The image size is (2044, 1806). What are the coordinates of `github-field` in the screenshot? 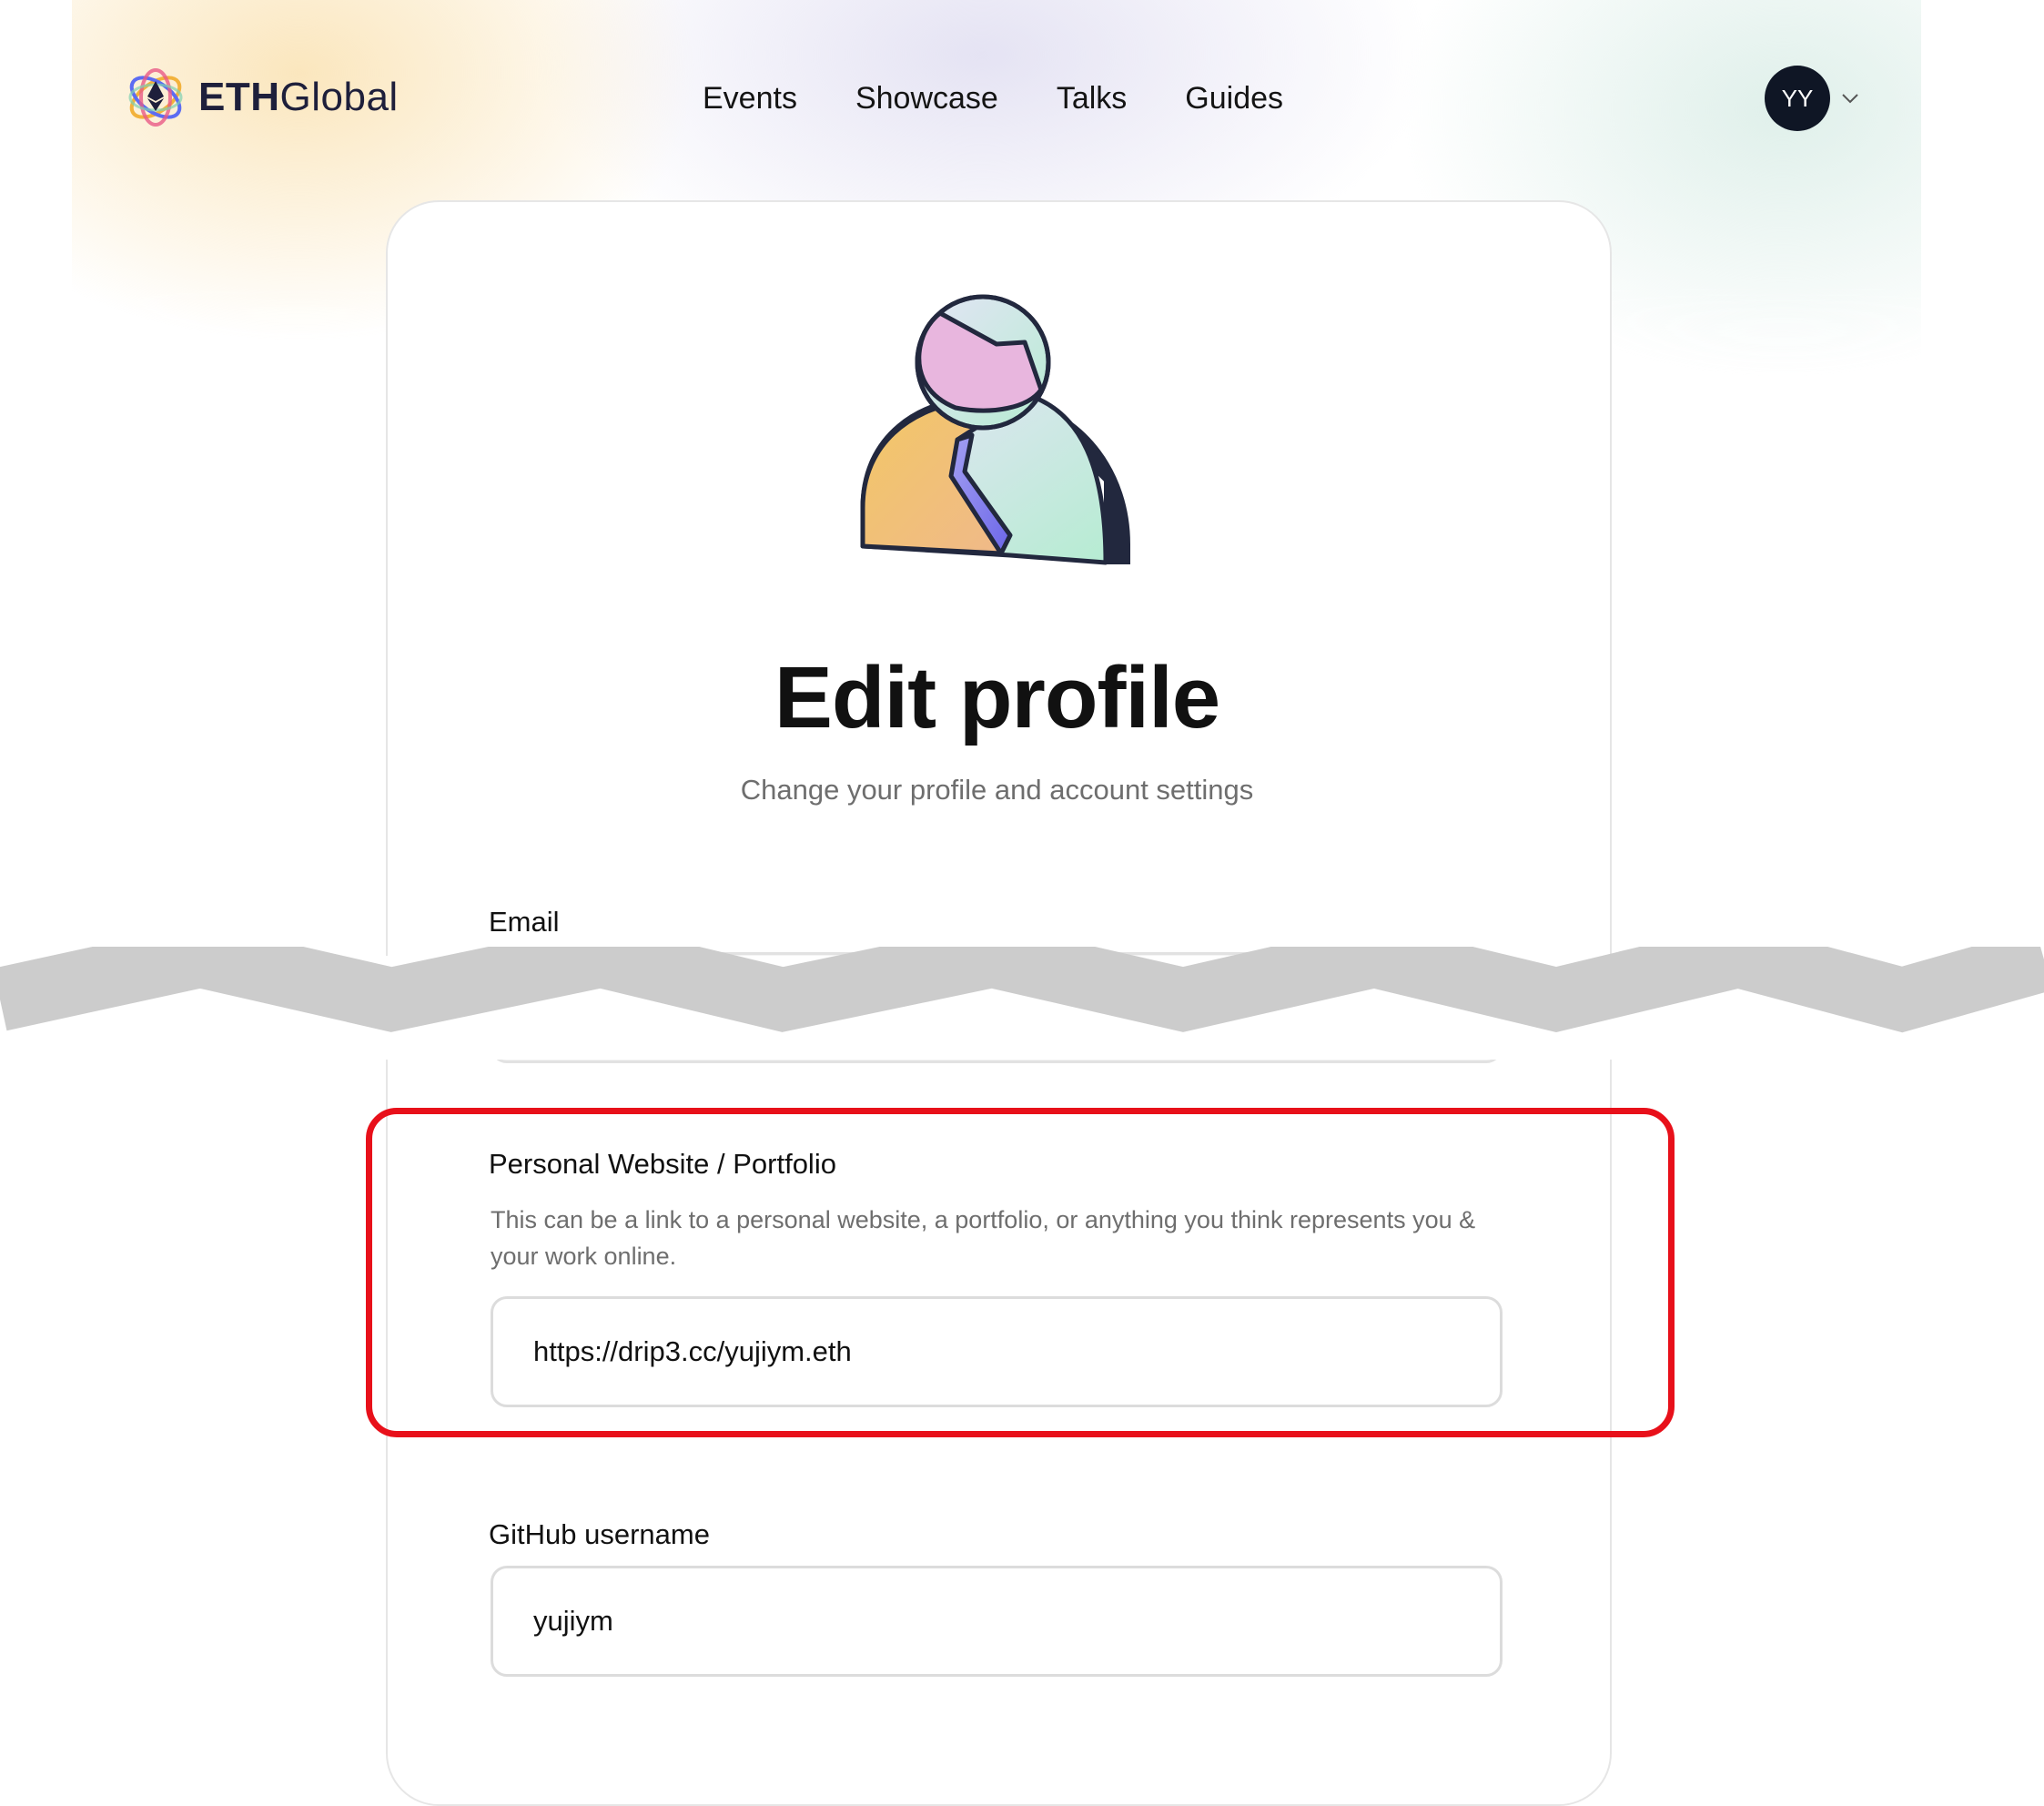 It's located at (997, 1621).